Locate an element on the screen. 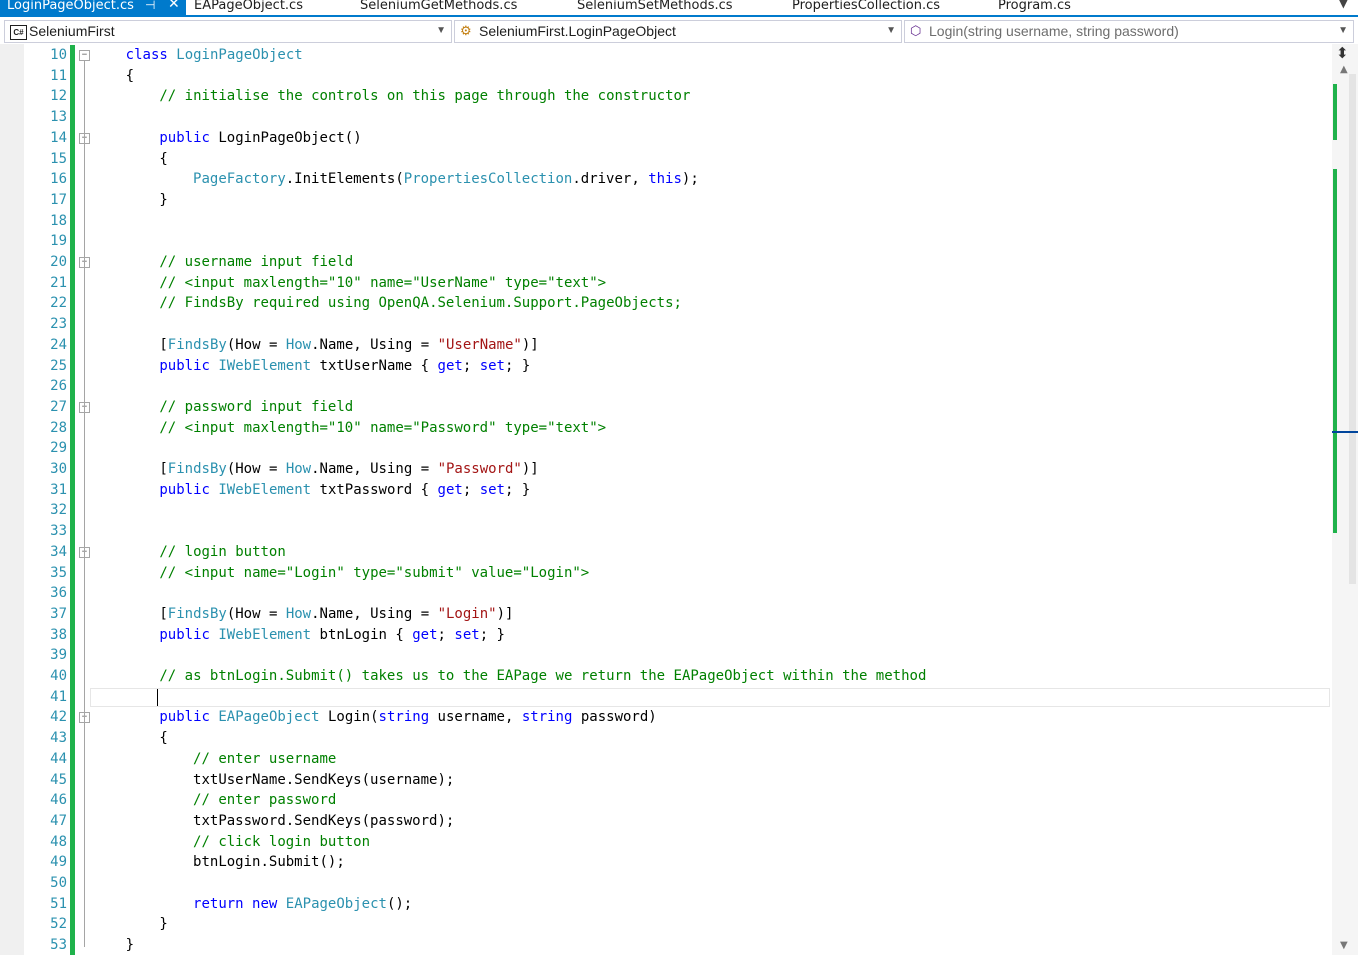 This screenshot has height=955, width=1358. code-text: // username input field is located at coordinates (256, 262).